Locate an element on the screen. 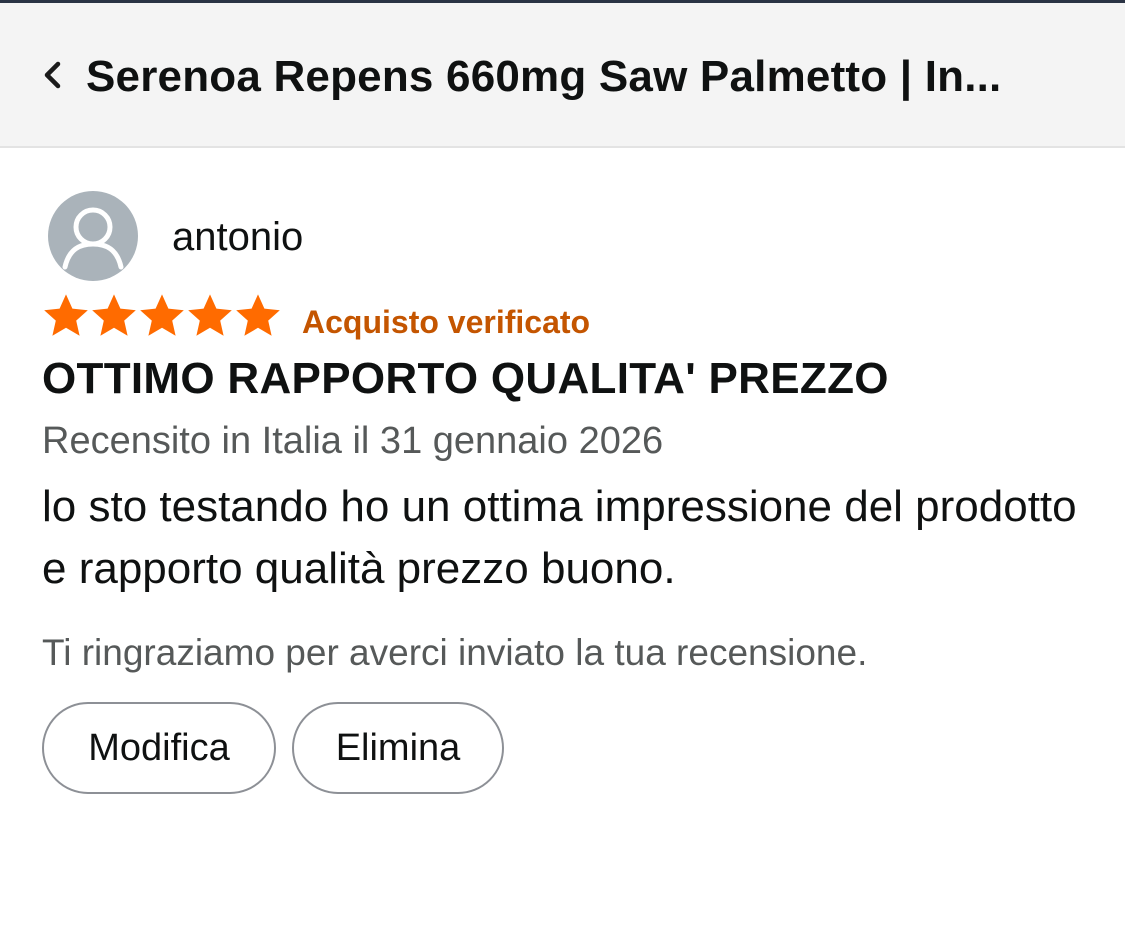 The width and height of the screenshot is (1125, 932). review-date: Recensito in Italia il 31 gennaio 2026 is located at coordinates (353, 441).